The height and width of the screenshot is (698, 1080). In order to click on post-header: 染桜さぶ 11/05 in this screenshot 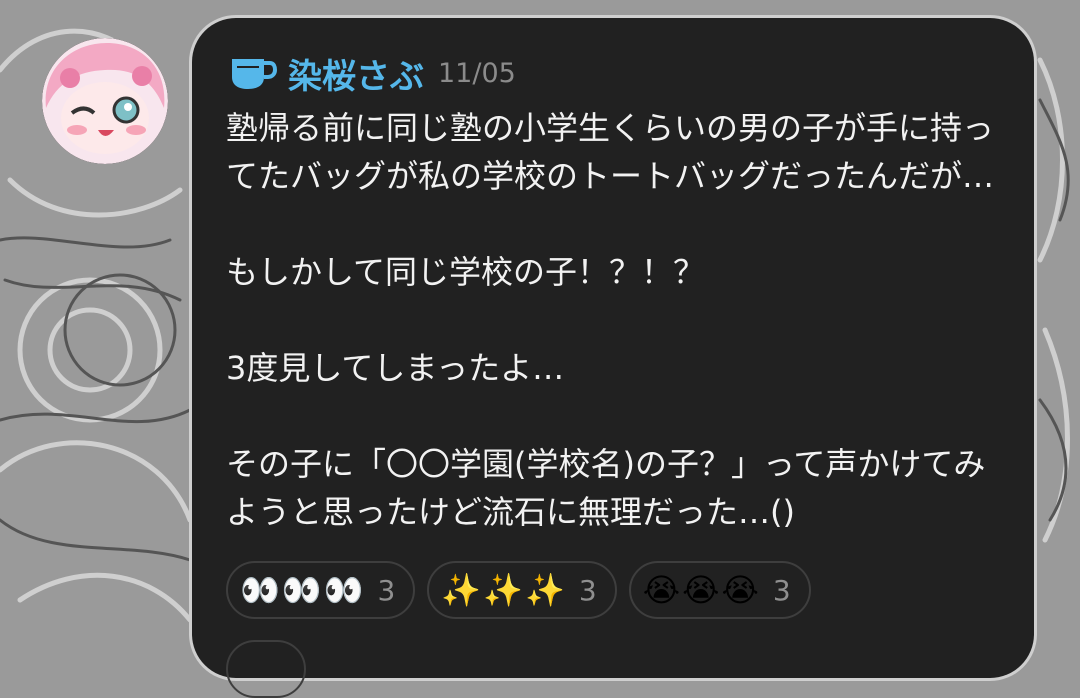, I will do `click(372, 73)`.